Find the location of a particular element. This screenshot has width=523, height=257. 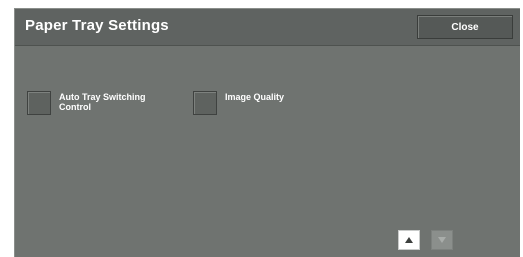

scroll-down-button is located at coordinates (442, 240).